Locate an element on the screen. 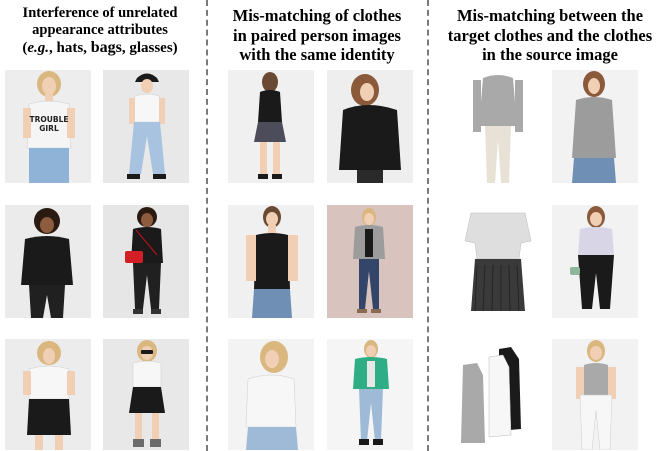 Image resolution: width=668 pixels, height=451 pixels. photo-source-lavender-top-black-pants is located at coordinates (595, 261).